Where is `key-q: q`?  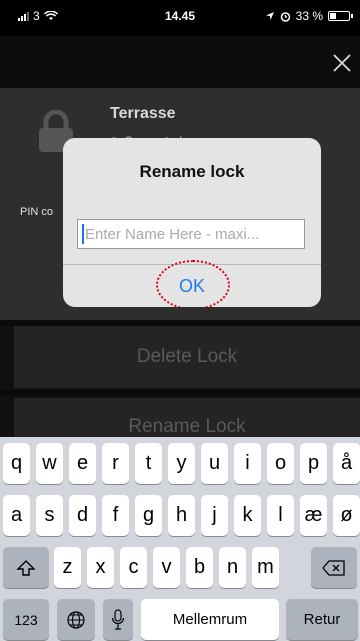 key-q: q is located at coordinates (16, 463).